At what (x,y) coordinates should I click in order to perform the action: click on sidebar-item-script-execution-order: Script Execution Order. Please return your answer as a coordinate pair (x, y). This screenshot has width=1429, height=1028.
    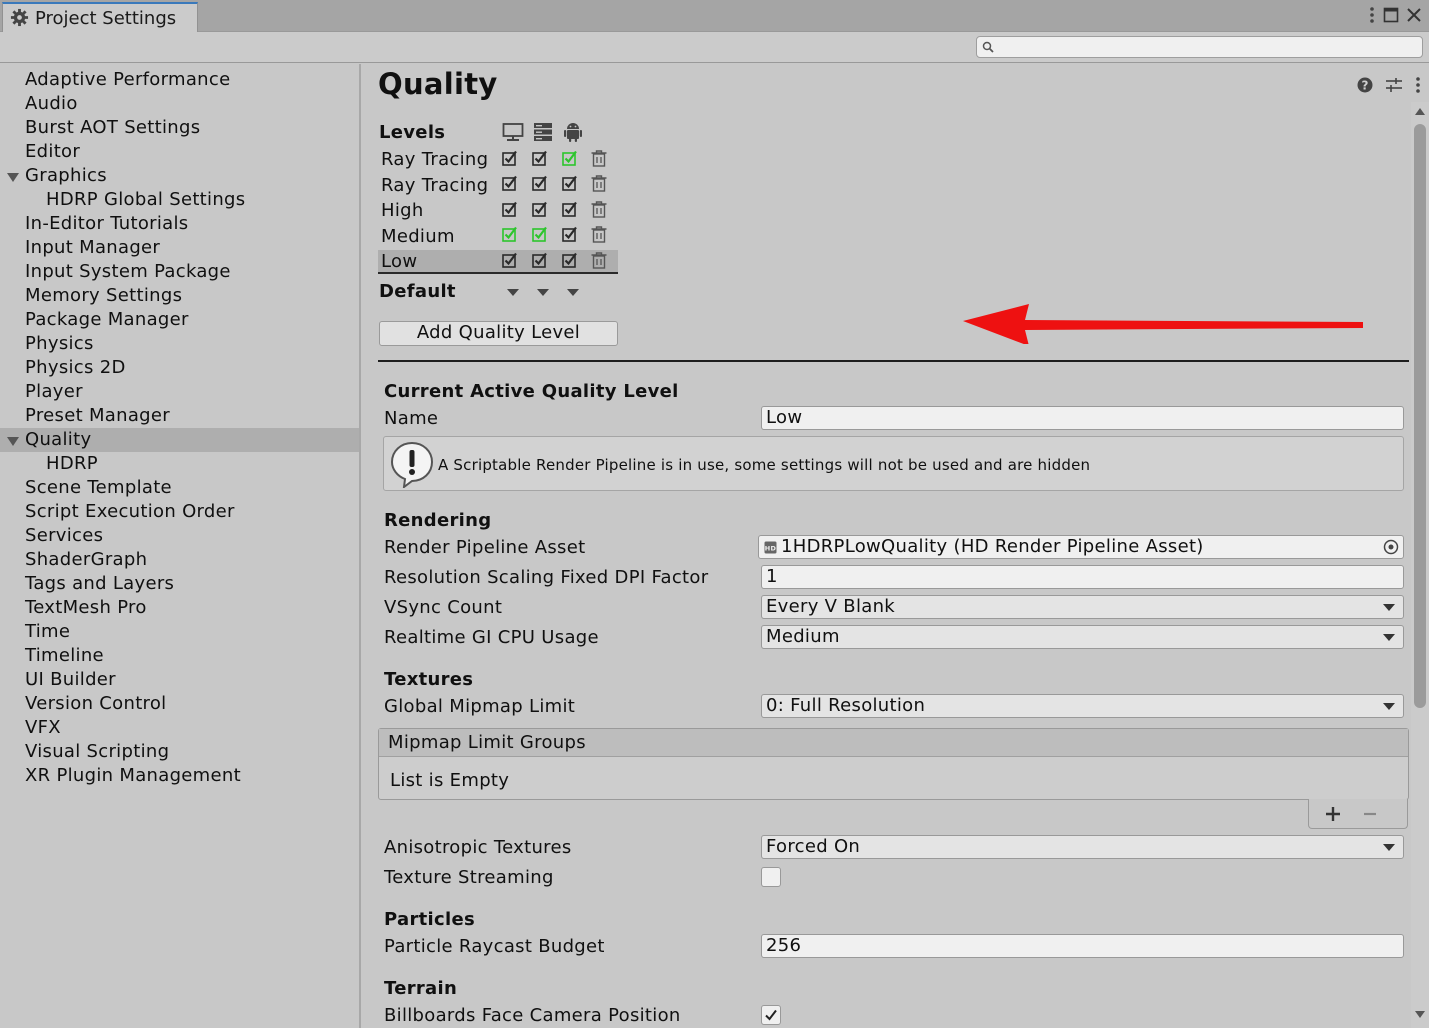
    Looking at the image, I should click on (179, 512).